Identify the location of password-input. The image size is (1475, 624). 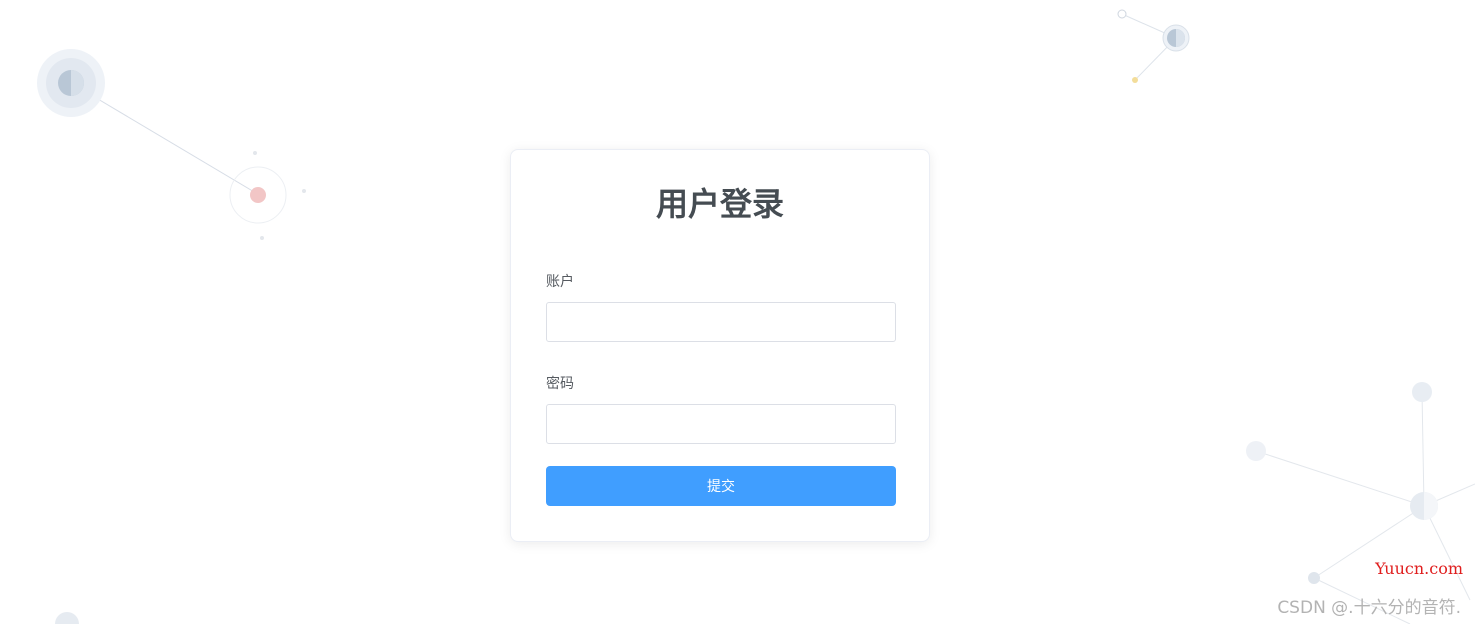
(721, 424).